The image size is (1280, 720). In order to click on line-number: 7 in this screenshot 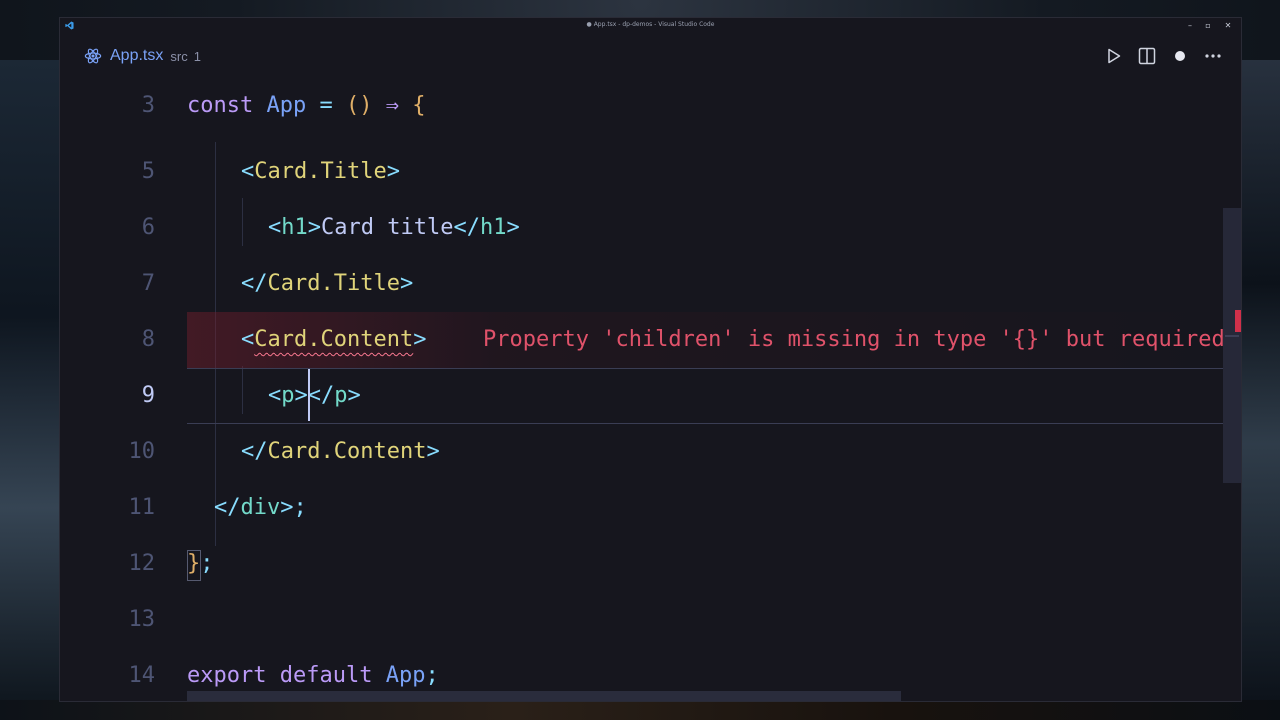, I will do `click(148, 283)`.